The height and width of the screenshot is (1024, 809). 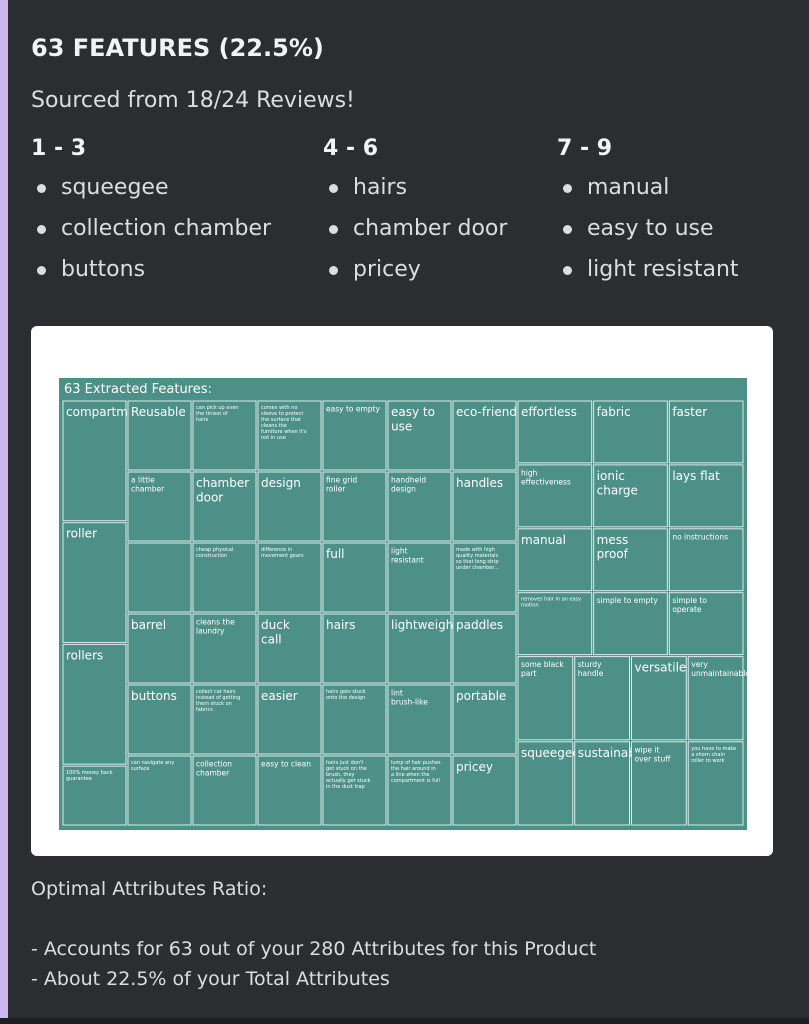 I want to click on treemap-label: mess proof, so click(x=613, y=547).